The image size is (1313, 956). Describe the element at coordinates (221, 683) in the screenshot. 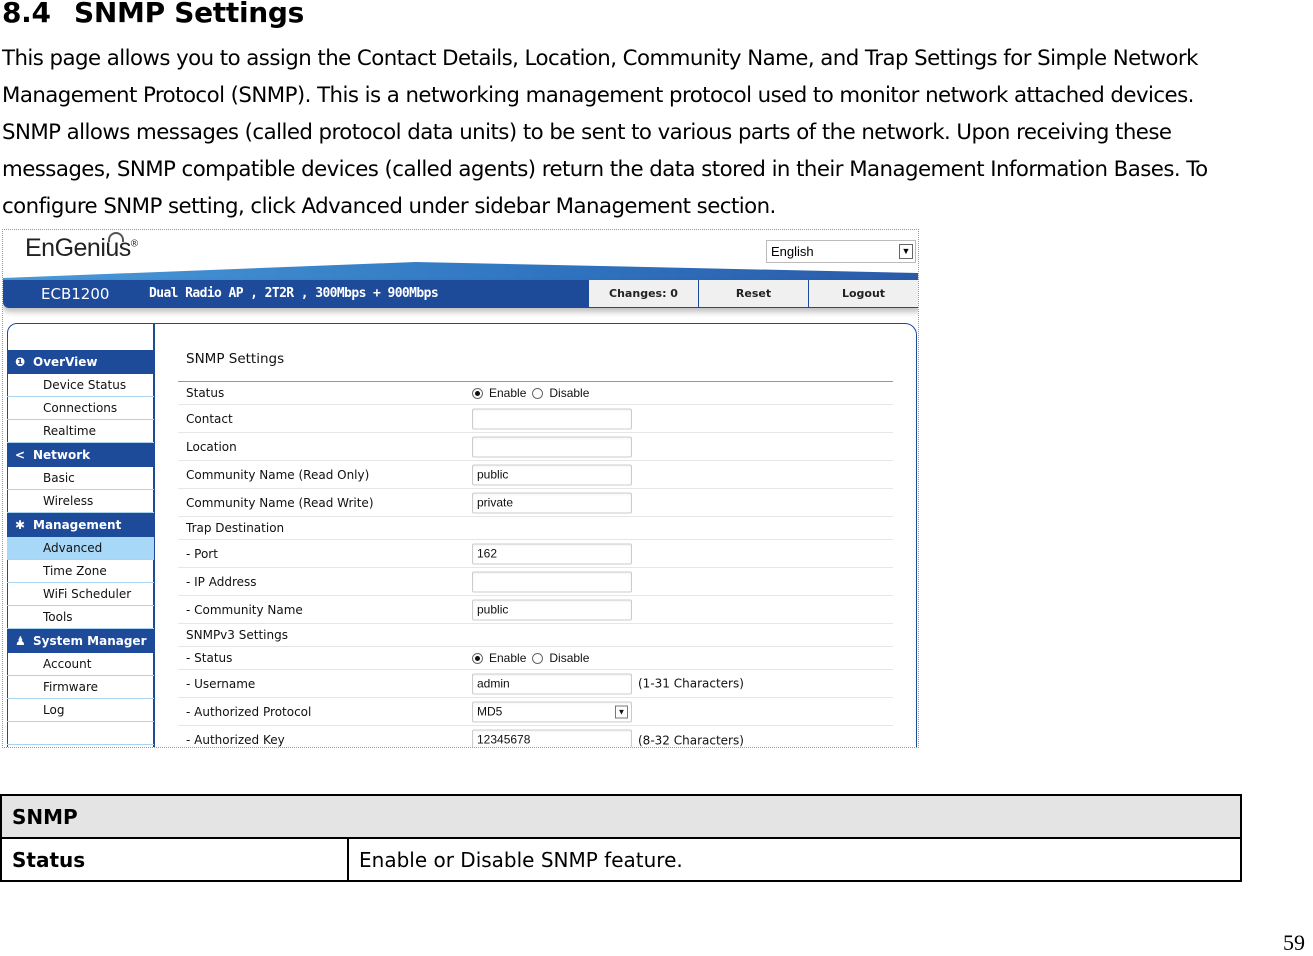

I see `v3-username-label: - Username` at that location.